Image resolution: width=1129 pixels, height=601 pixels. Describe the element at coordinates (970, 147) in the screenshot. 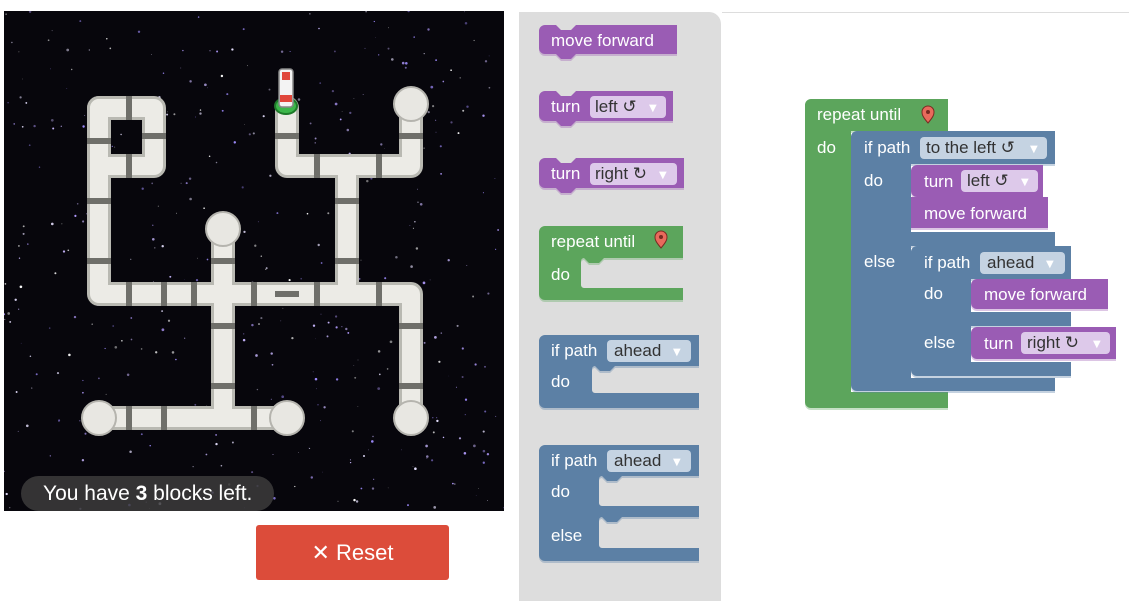

I see `program-if-outer-value: to the left ↺` at that location.